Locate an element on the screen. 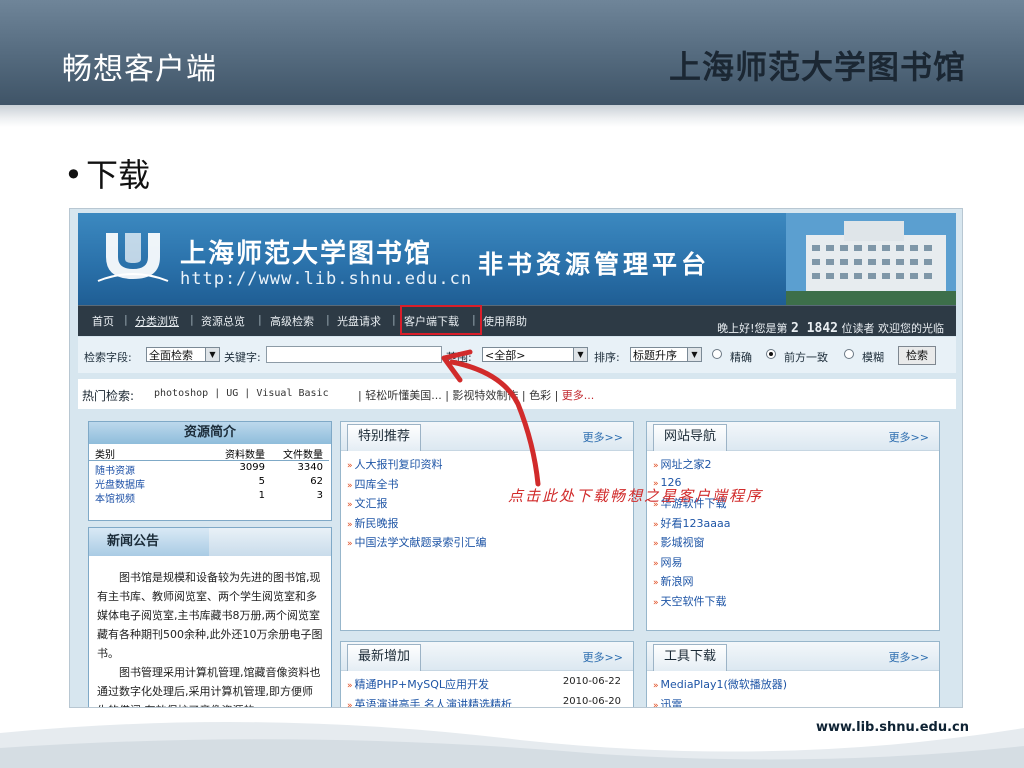 The image size is (1024, 768). list-item-date: 2010-06-22 is located at coordinates (591, 681).